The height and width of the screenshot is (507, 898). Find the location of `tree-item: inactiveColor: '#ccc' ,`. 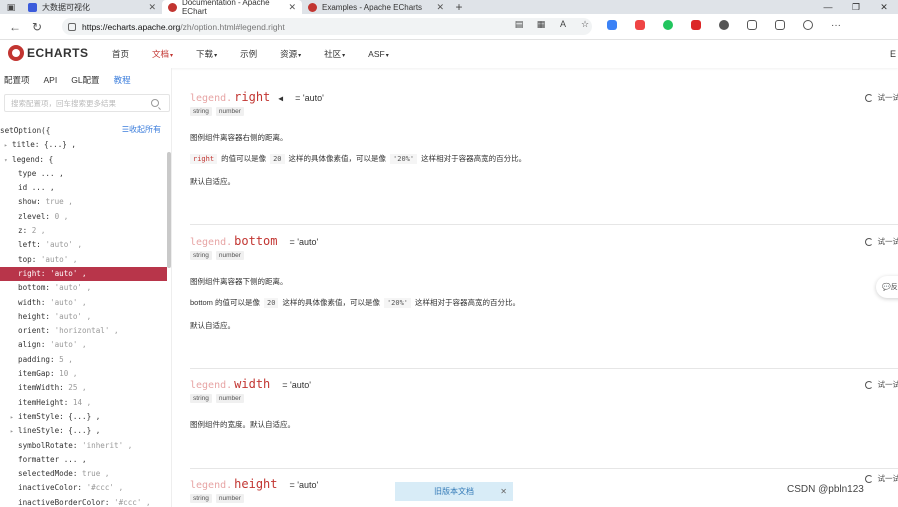

tree-item: inactiveColor: '#ccc' , is located at coordinates (83, 488).